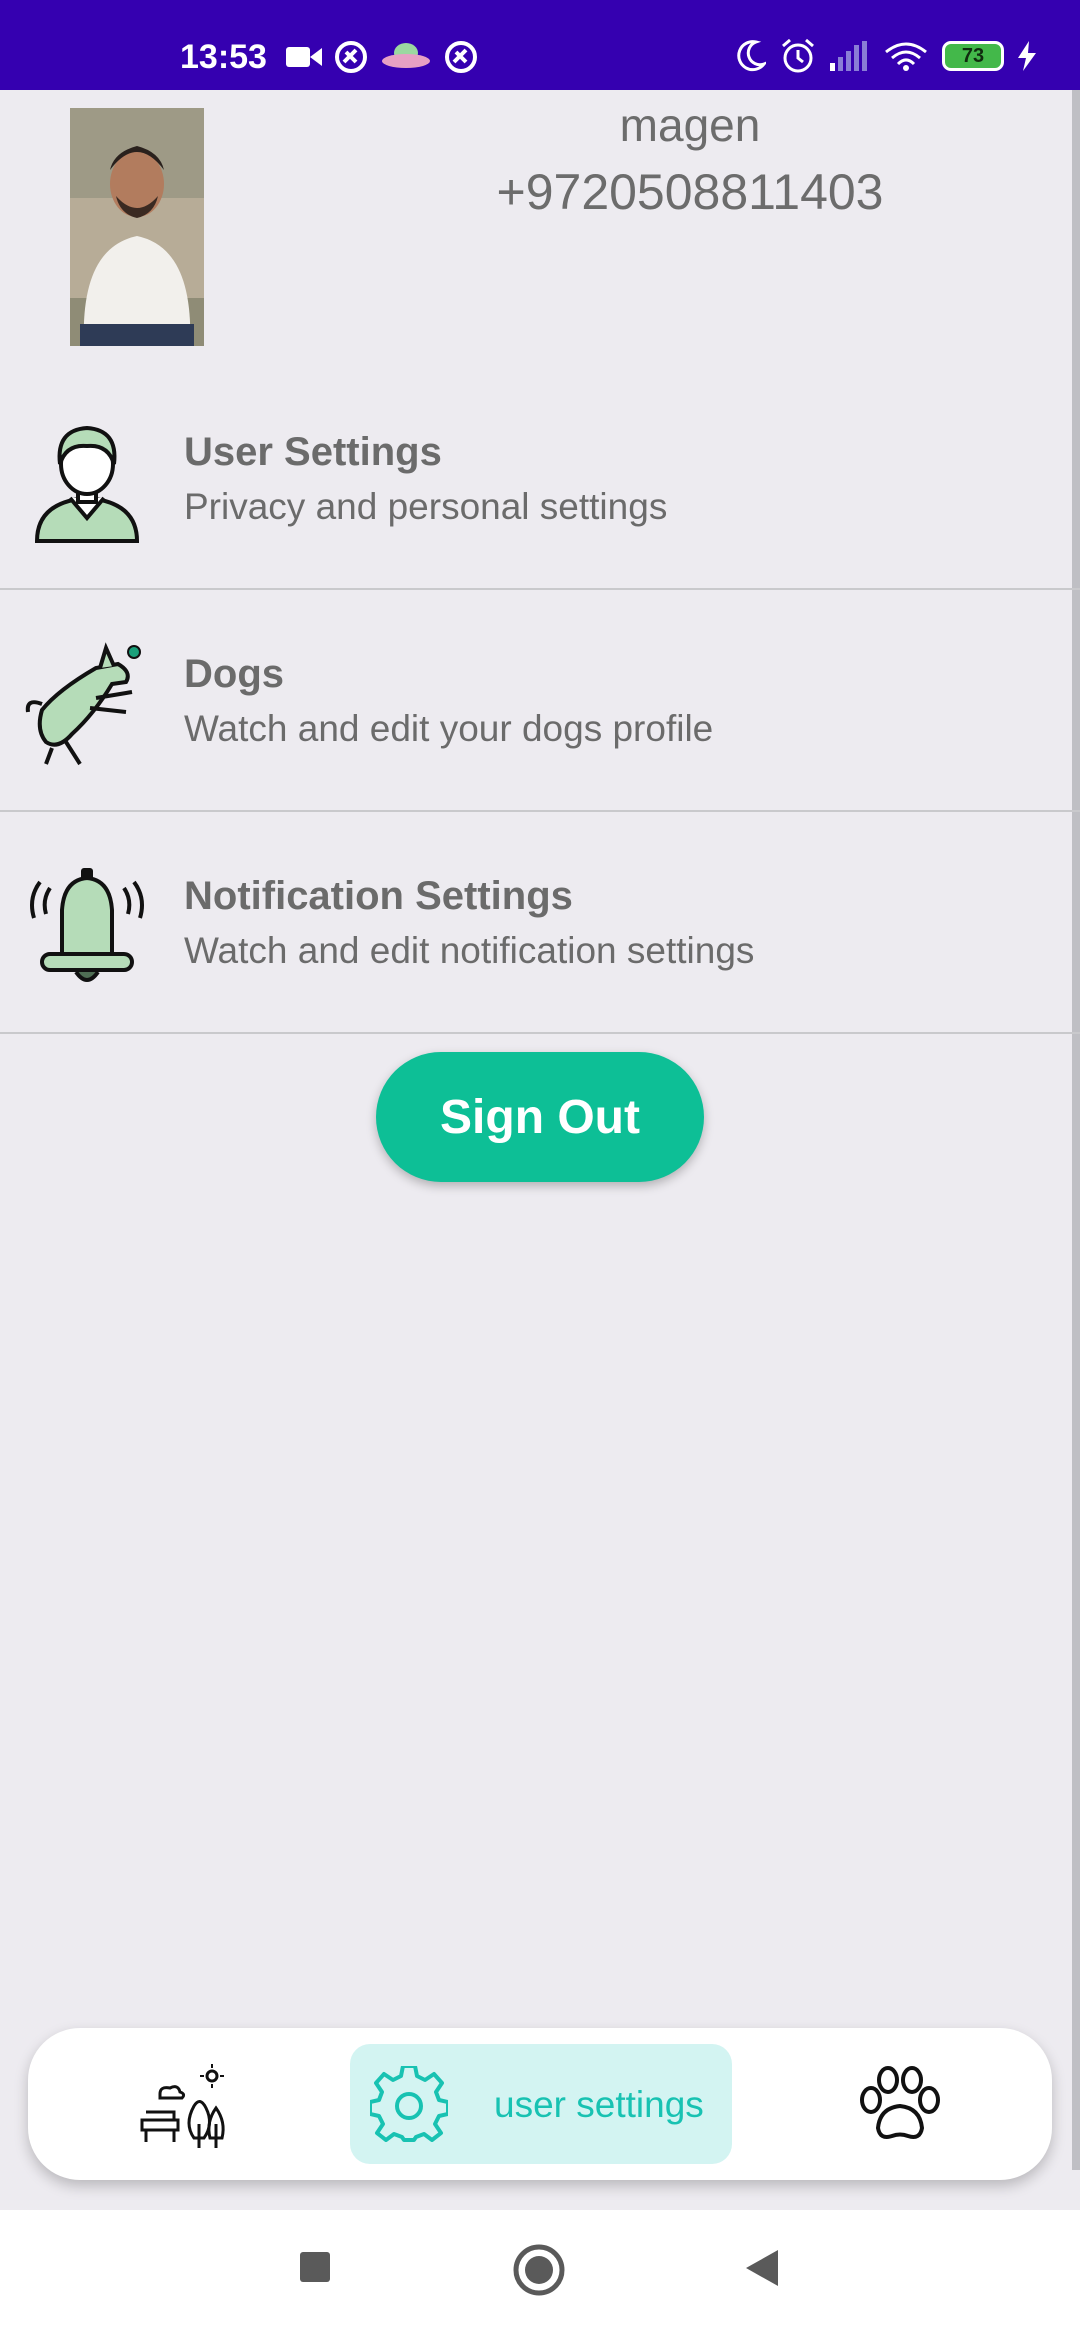 The image size is (1080, 2340). Describe the element at coordinates (223, 57) in the screenshot. I see `status-time: 13:53` at that location.